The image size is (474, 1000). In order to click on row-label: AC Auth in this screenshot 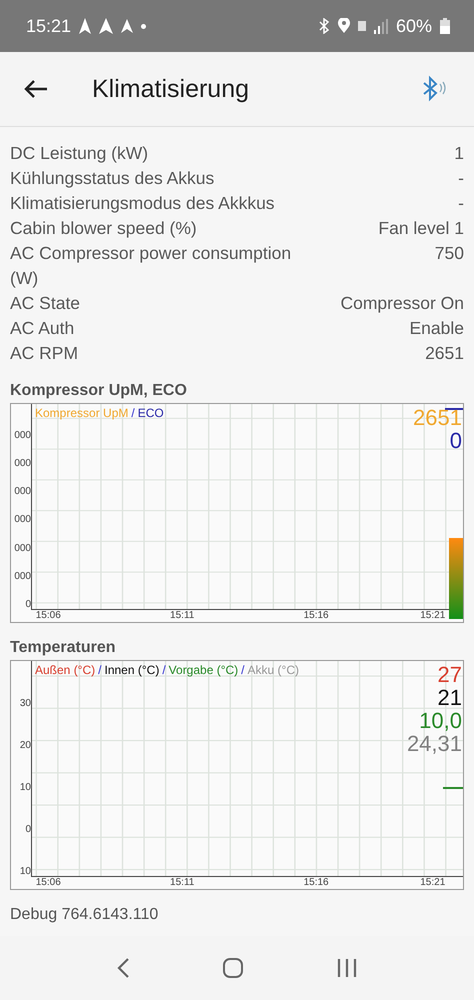, I will do `click(42, 328)`.